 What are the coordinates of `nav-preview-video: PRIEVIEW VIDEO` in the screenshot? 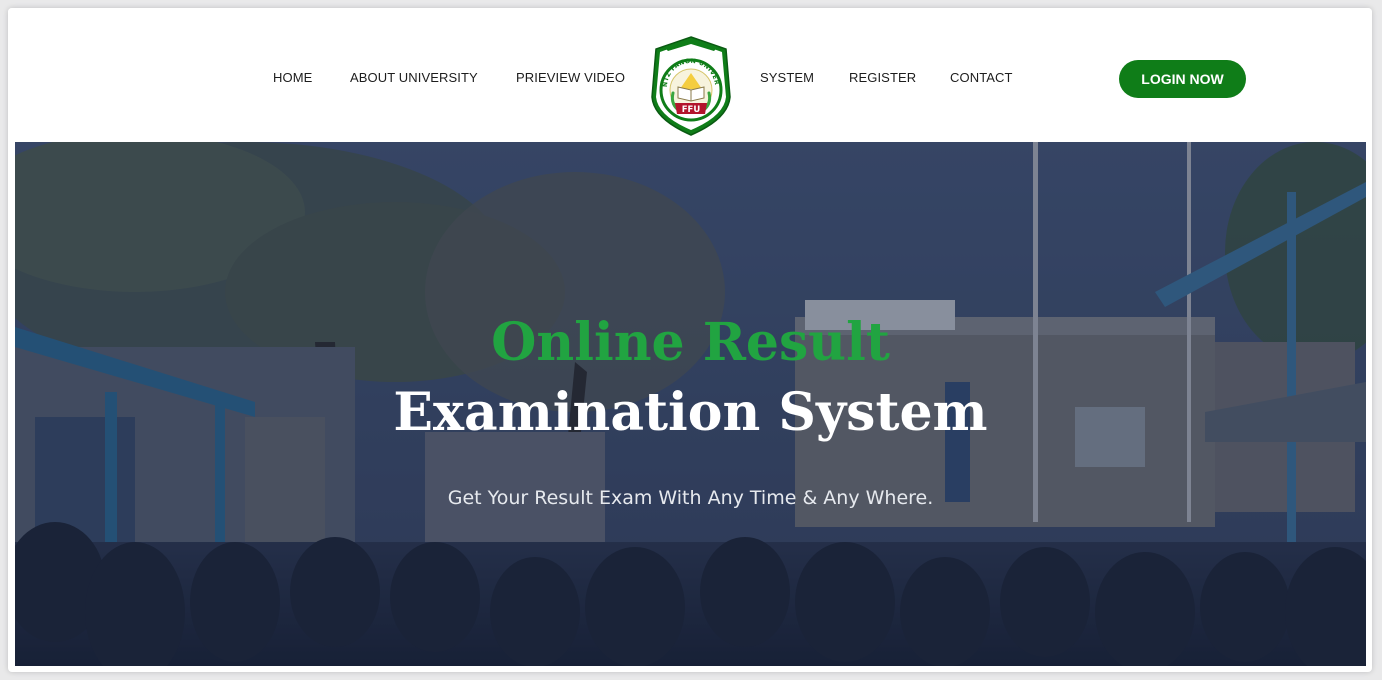 It's located at (570, 77).